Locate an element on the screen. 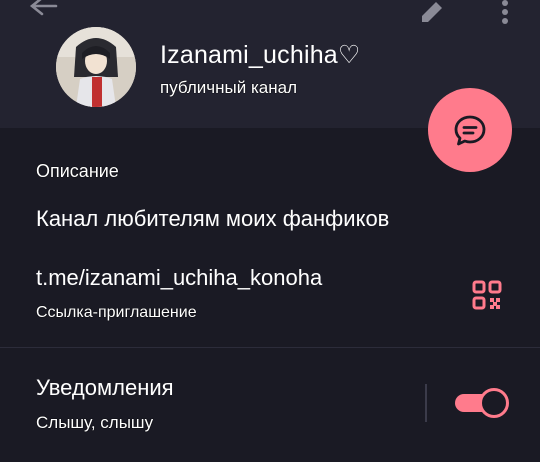 This screenshot has width=540, height=462. notifications-status: Слышу, слышу is located at coordinates (95, 422).